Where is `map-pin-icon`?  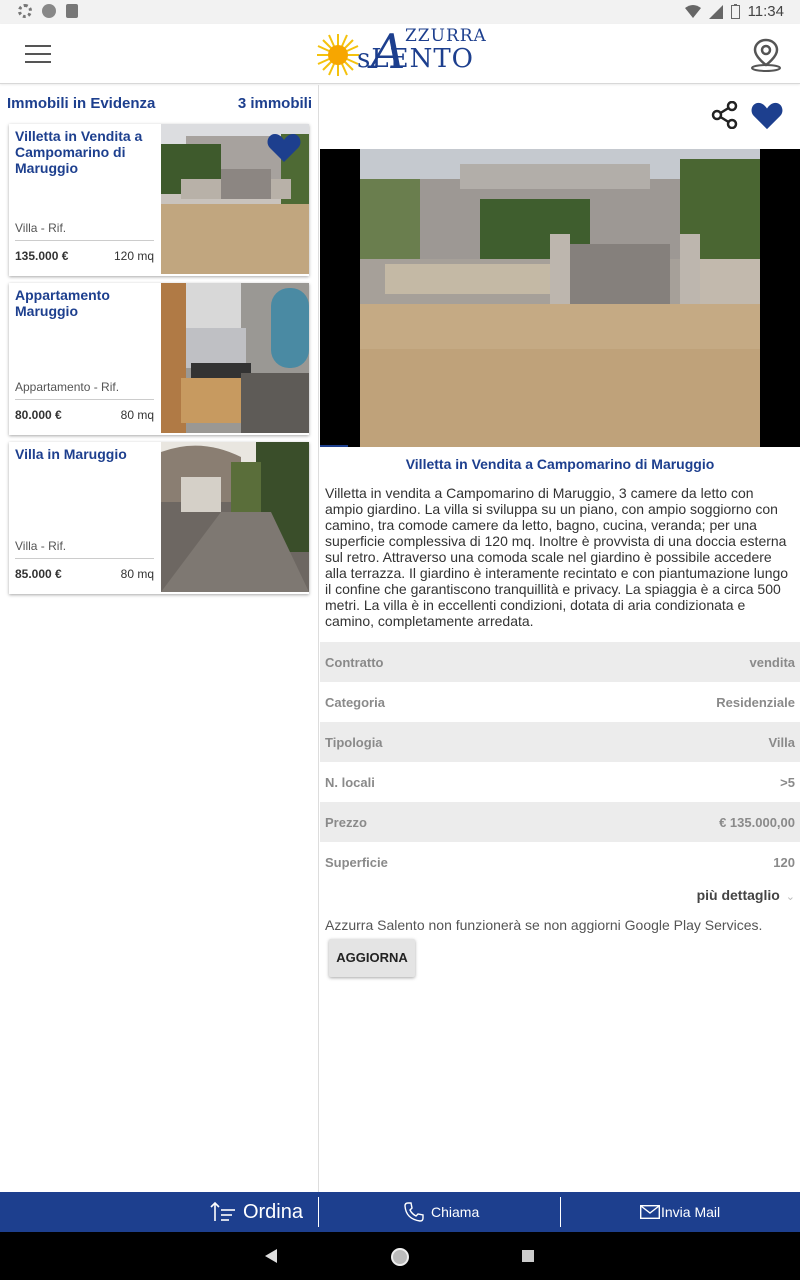
map-pin-icon is located at coordinates (766, 55).